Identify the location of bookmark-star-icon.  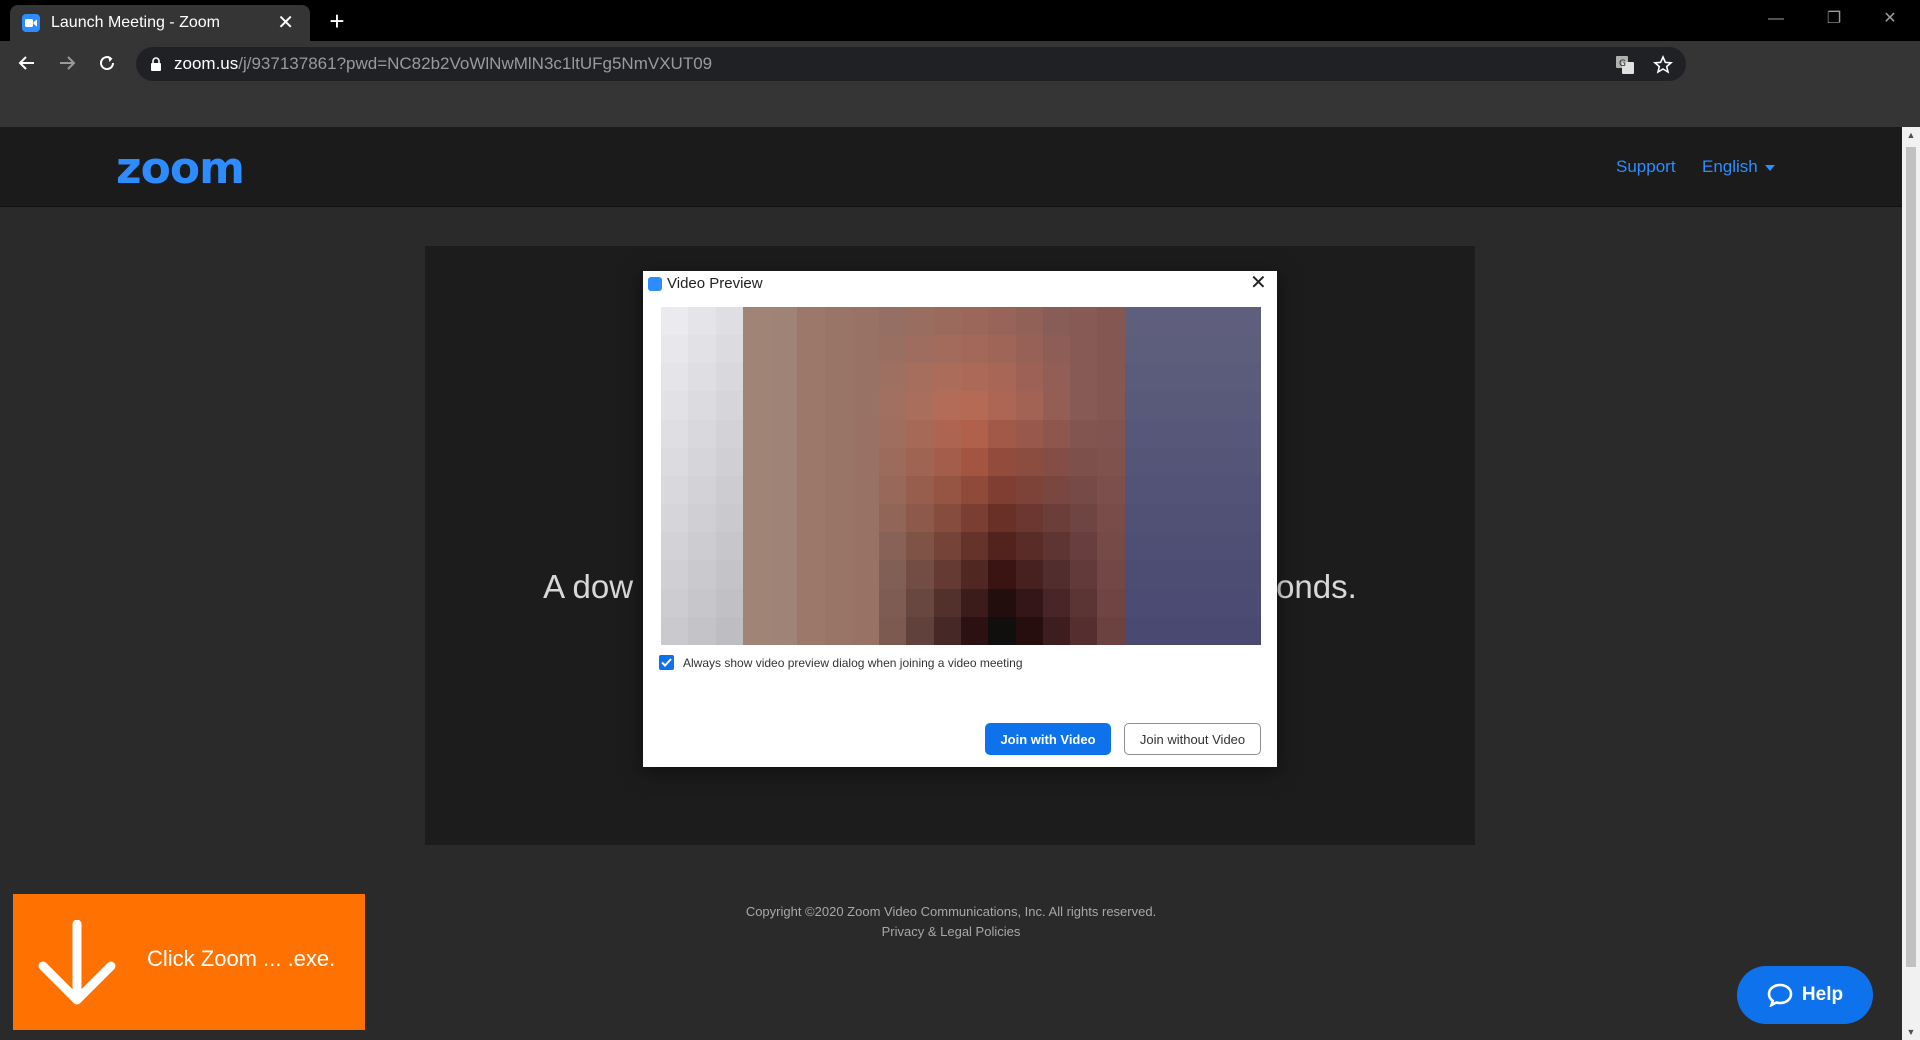
(1663, 65).